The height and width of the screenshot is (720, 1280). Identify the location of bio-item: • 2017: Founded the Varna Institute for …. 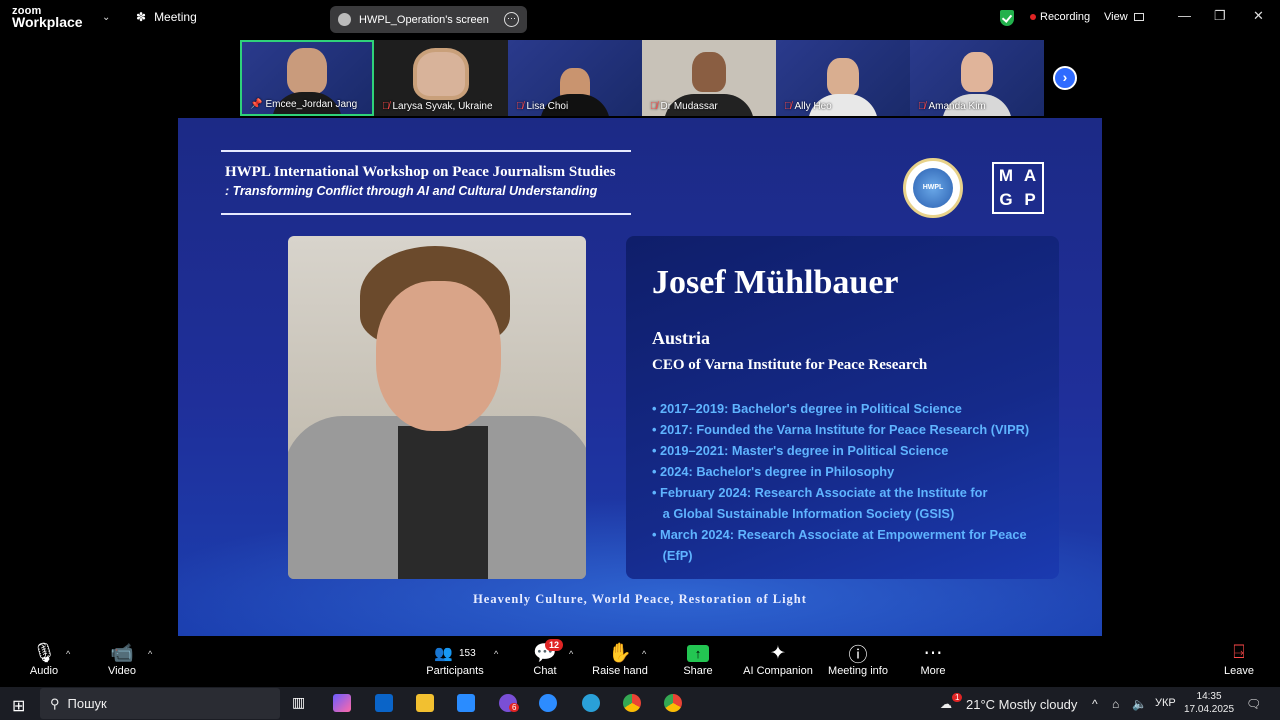
(841, 429).